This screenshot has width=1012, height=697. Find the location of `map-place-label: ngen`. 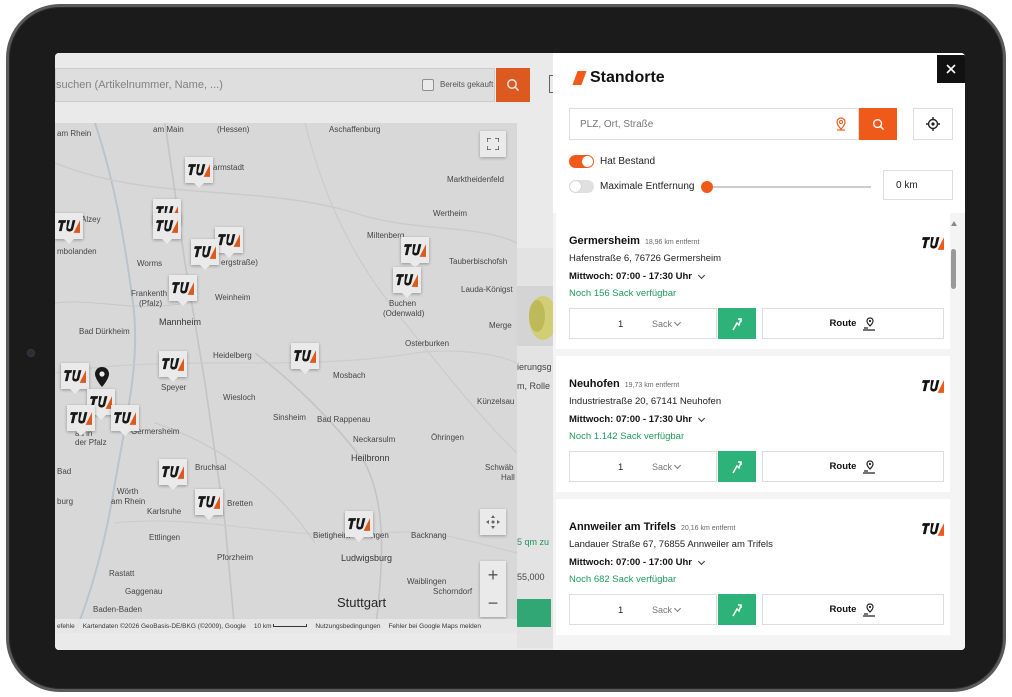

map-place-label: ngen is located at coordinates (380, 535).